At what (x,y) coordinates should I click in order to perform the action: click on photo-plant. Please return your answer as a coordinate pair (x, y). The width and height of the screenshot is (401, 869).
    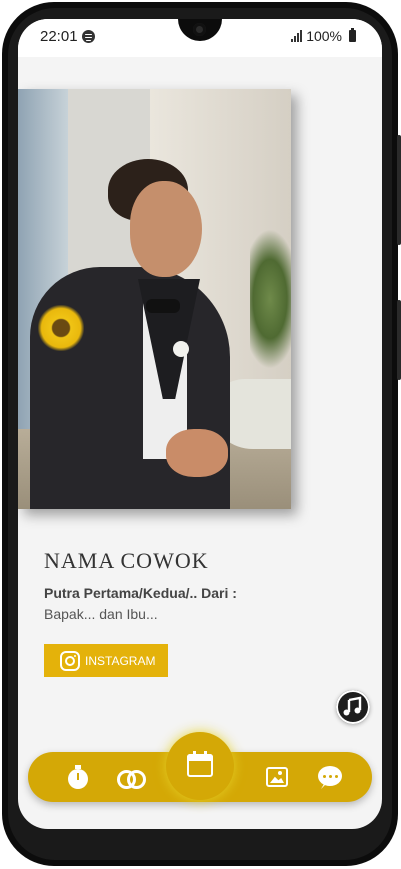
    Looking at the image, I should click on (270, 299).